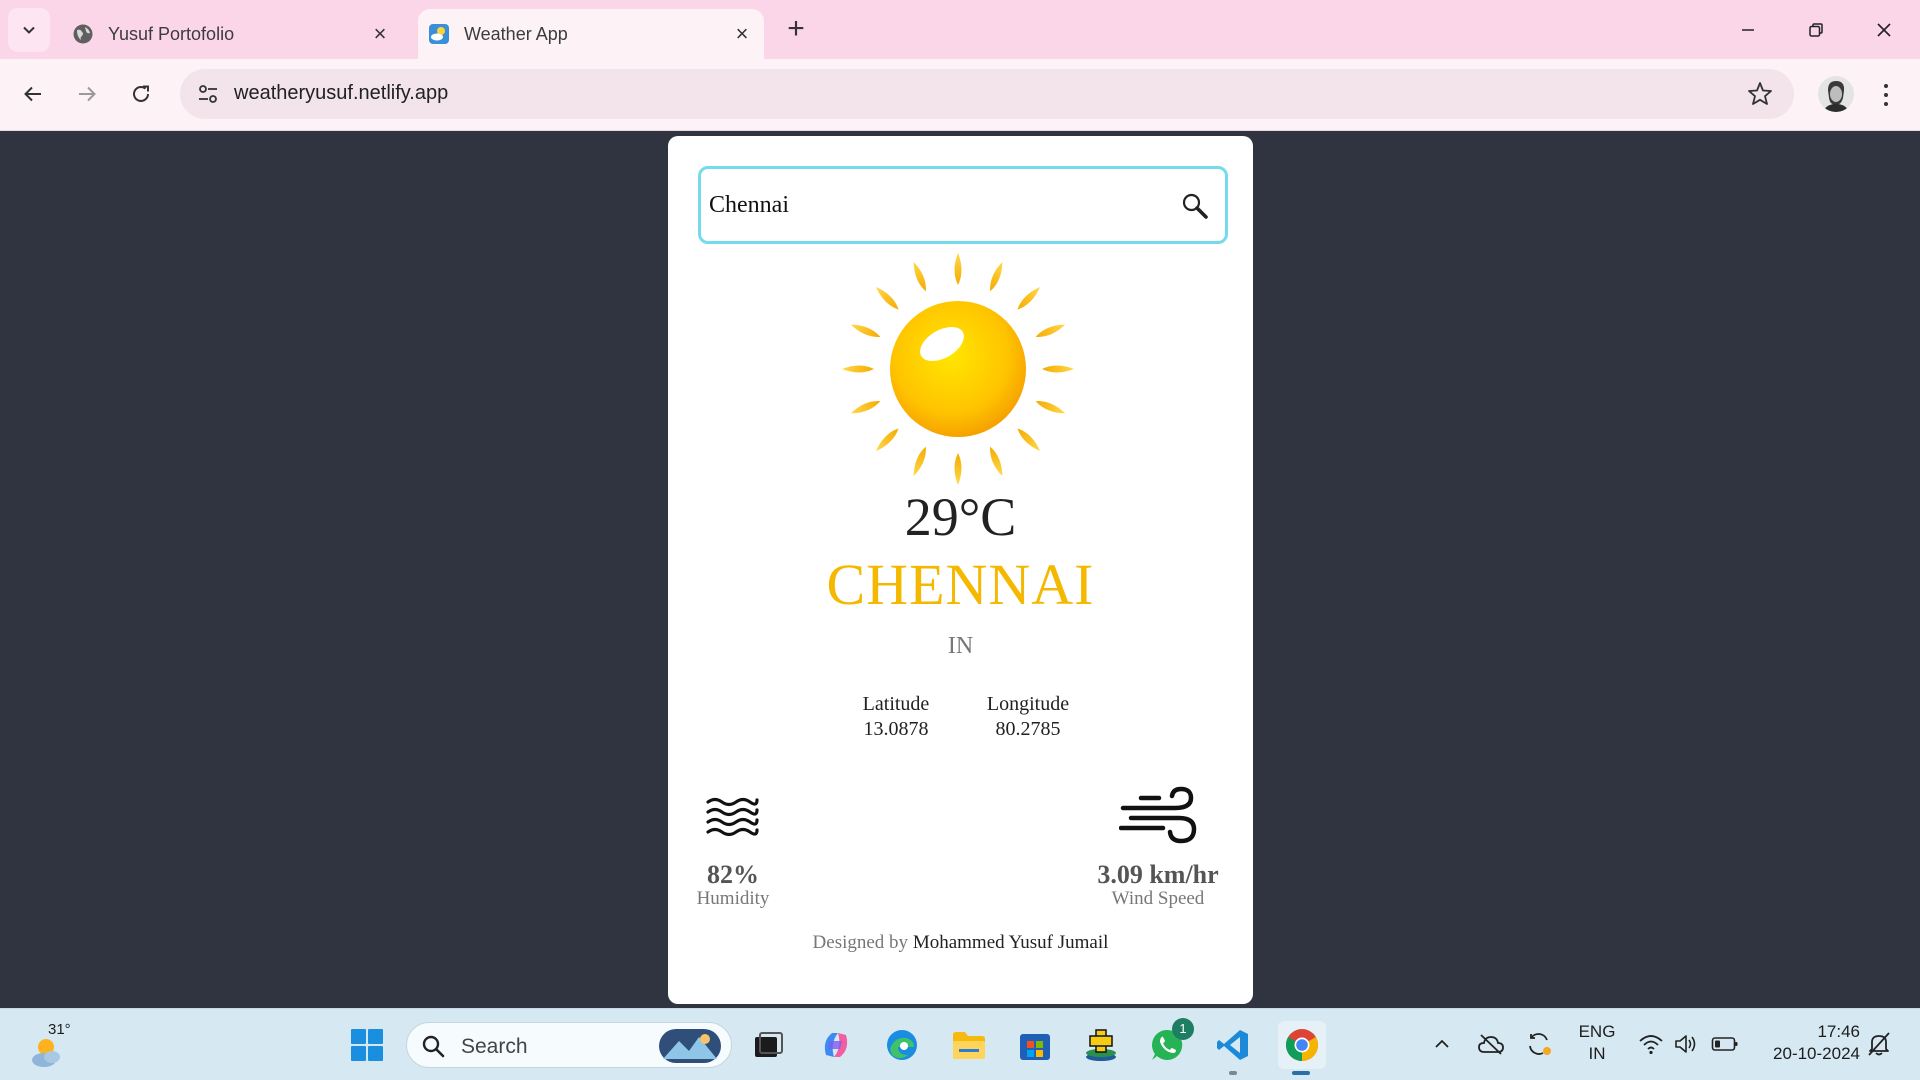  What do you see at coordinates (1884, 30) in the screenshot?
I see `close-window-button` at bounding box center [1884, 30].